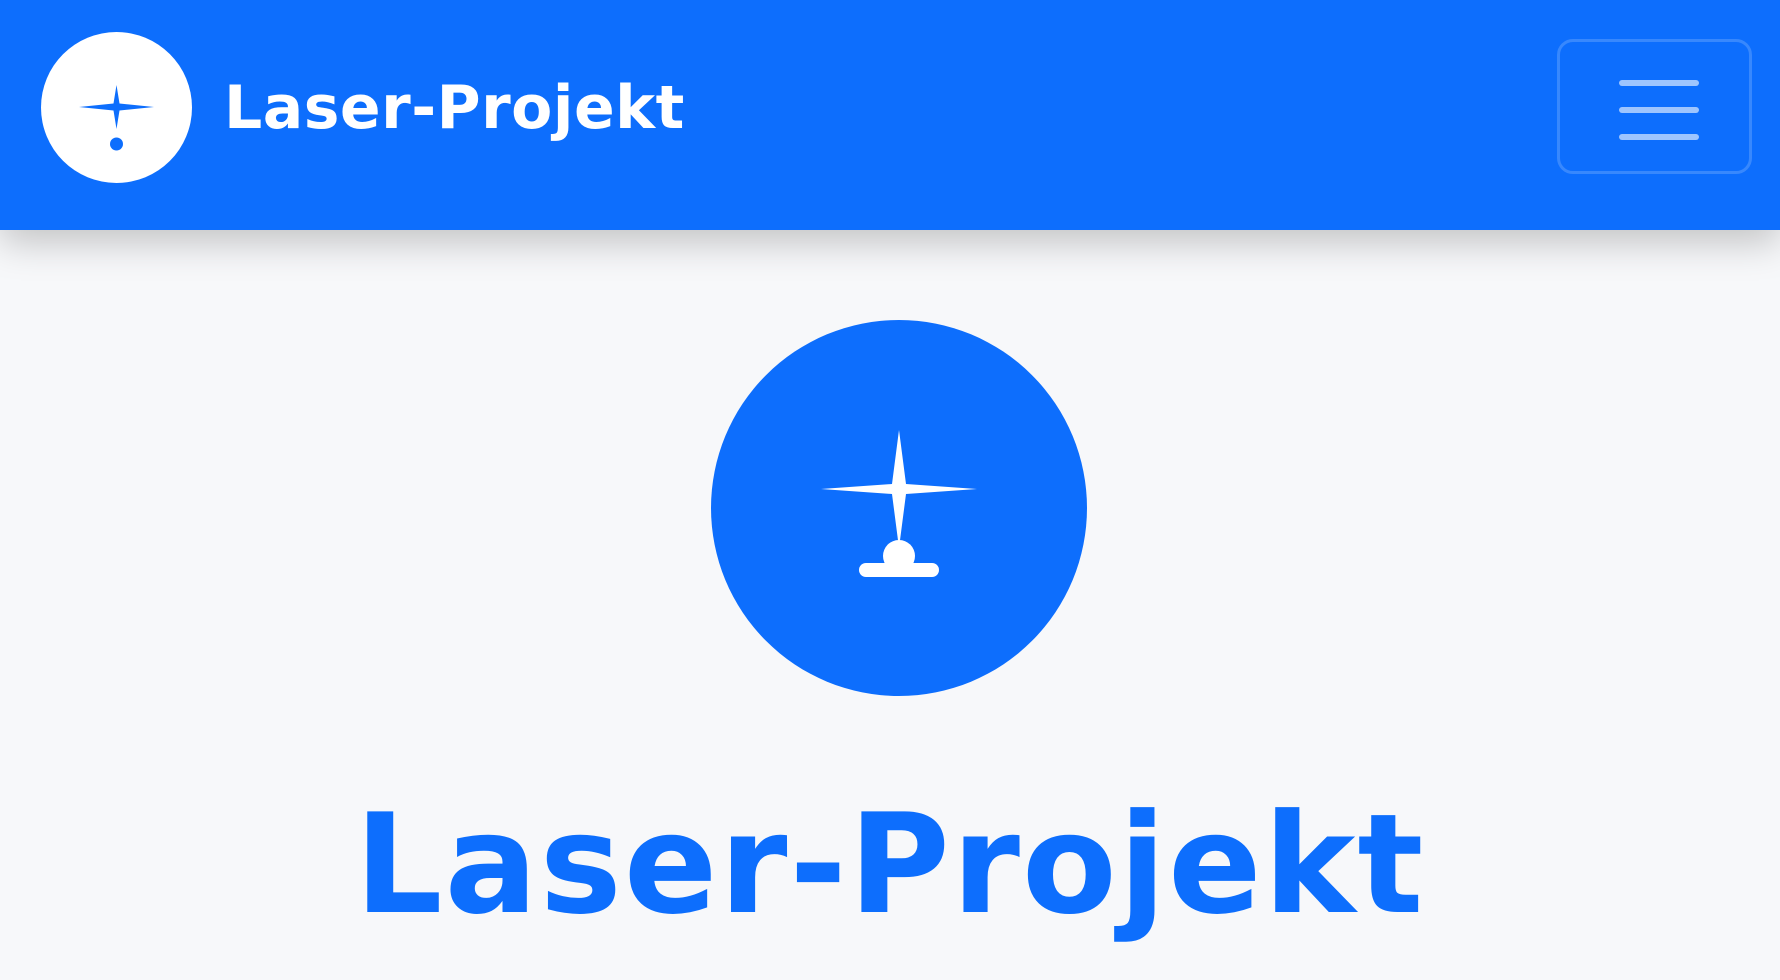 The height and width of the screenshot is (980, 1780). I want to click on brand-logo-link, so click(116, 107).